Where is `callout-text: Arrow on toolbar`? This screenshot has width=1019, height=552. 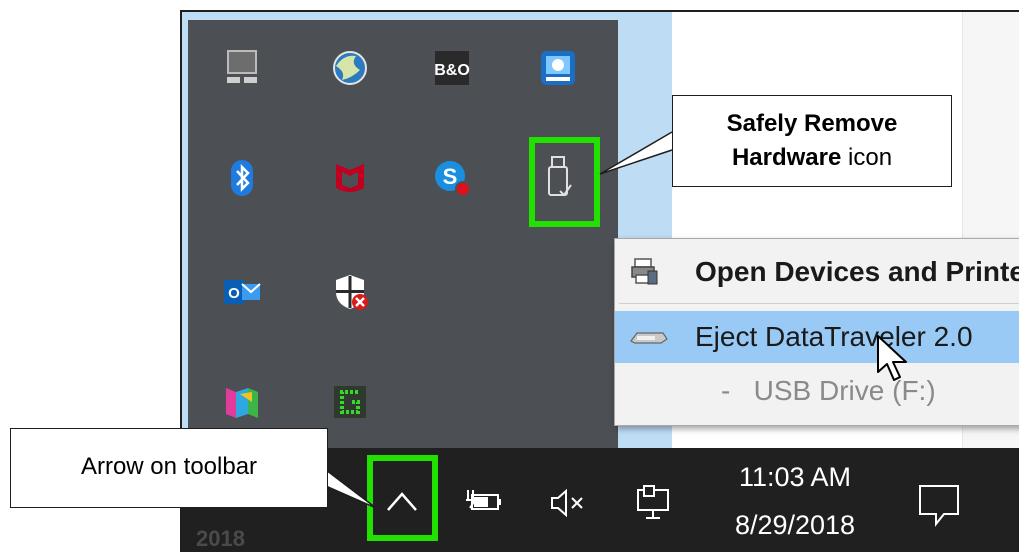
callout-text: Arrow on toolbar is located at coordinates (169, 466).